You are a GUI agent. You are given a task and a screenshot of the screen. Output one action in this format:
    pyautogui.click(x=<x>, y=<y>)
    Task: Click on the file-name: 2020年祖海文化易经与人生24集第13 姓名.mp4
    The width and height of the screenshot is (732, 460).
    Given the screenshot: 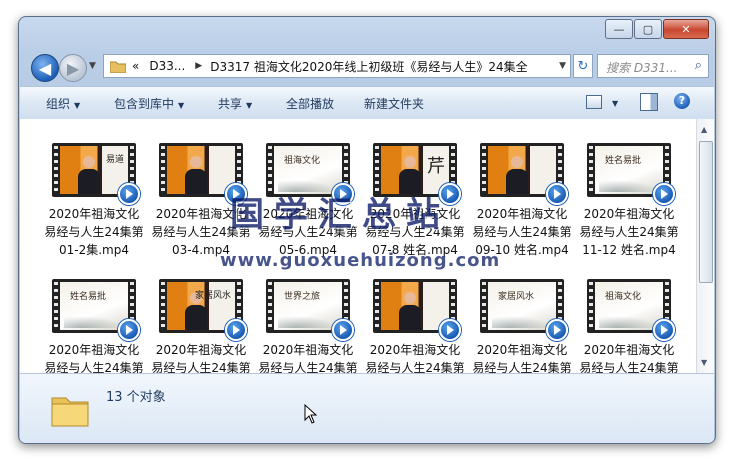 What is the action you would take?
    pyautogui.click(x=94, y=358)
    